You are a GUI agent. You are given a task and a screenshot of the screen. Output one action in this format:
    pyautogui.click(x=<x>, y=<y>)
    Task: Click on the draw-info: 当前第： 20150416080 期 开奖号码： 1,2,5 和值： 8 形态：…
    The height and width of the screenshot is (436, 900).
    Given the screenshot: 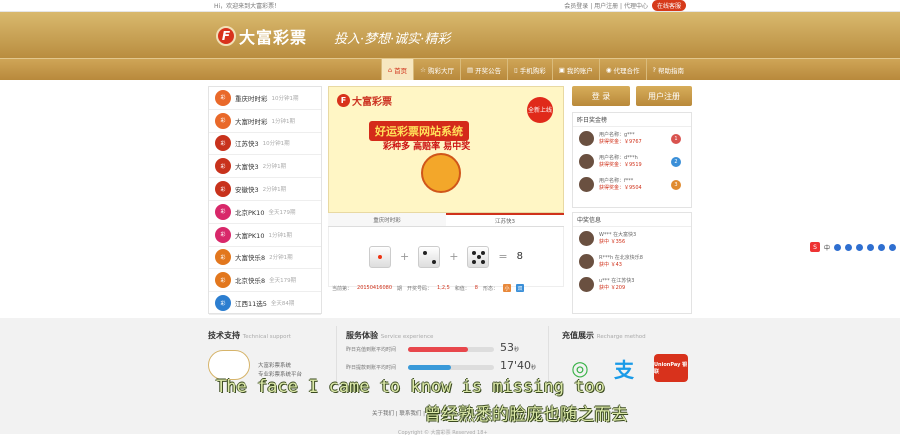 What is the action you would take?
    pyautogui.click(x=446, y=288)
    